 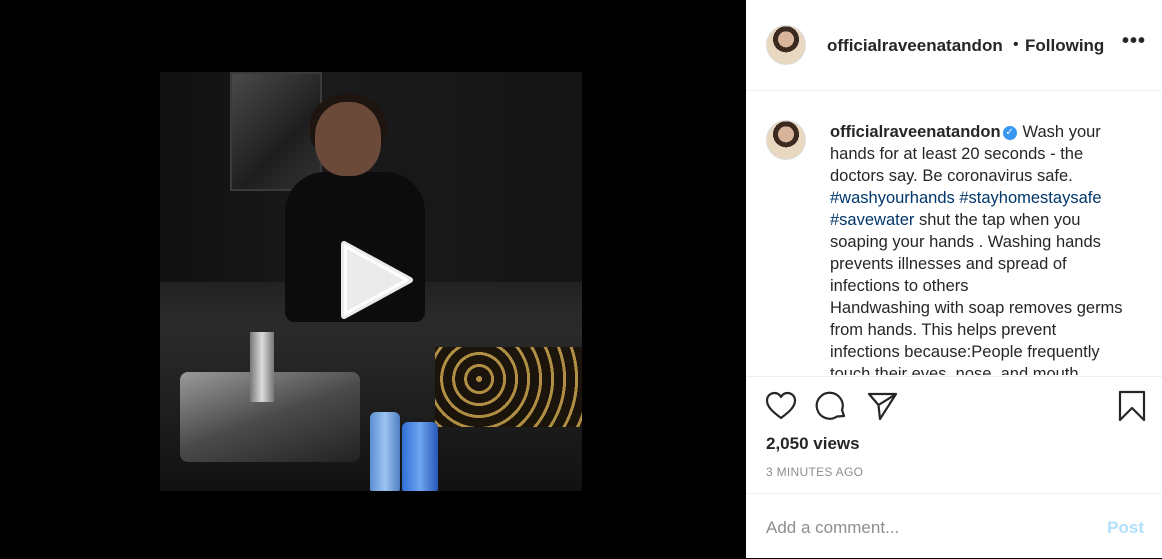 What do you see at coordinates (954, 526) in the screenshot?
I see `comment-form: Add a comment... Post` at bounding box center [954, 526].